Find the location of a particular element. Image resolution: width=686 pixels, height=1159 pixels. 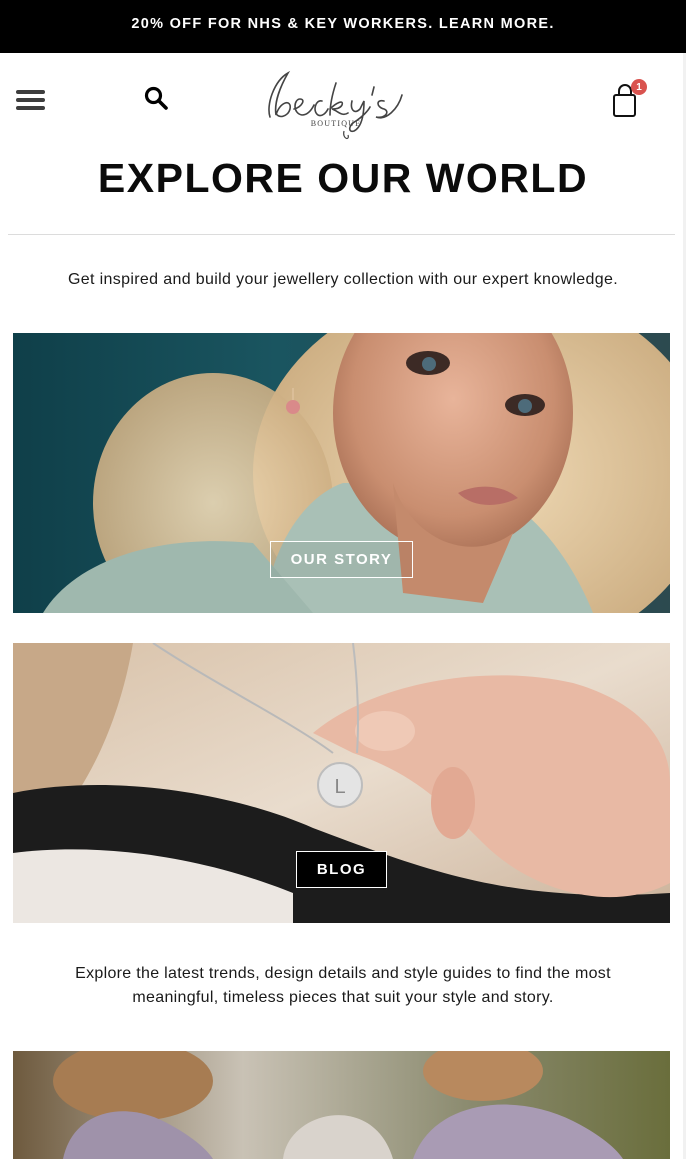

site-header: BOUTIQUE 1 is located at coordinates (343, 100).